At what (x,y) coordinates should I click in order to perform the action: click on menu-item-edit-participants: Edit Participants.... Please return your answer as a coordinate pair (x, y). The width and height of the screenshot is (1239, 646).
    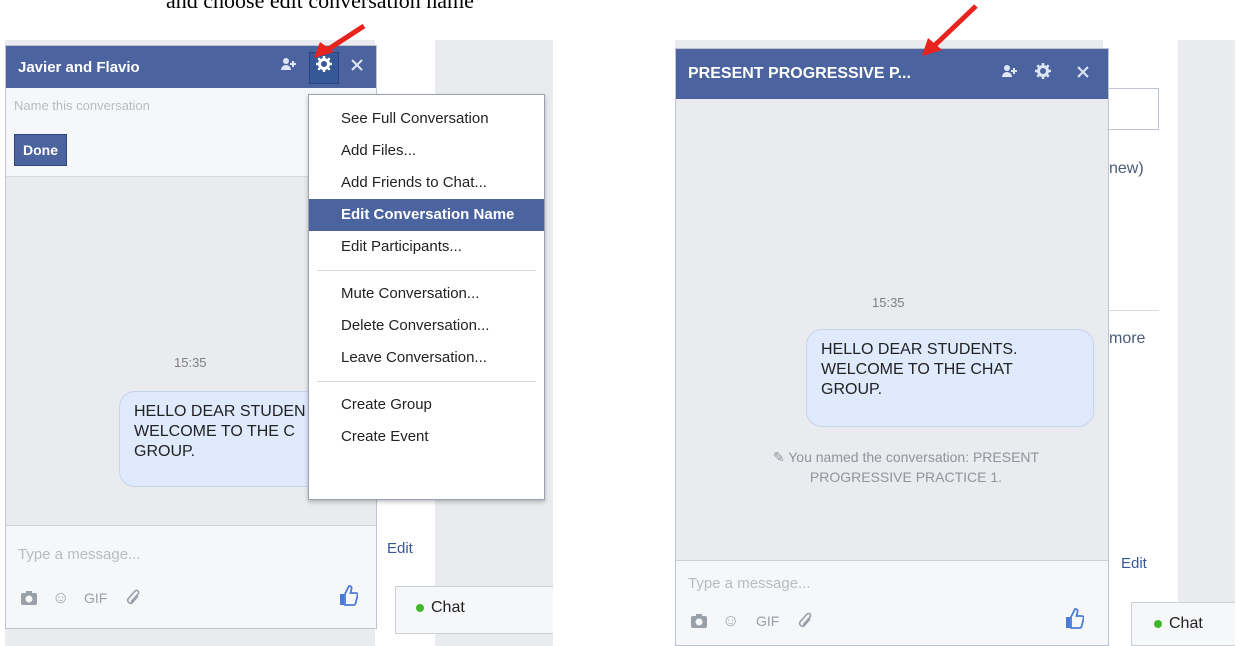
    Looking at the image, I should click on (426, 247).